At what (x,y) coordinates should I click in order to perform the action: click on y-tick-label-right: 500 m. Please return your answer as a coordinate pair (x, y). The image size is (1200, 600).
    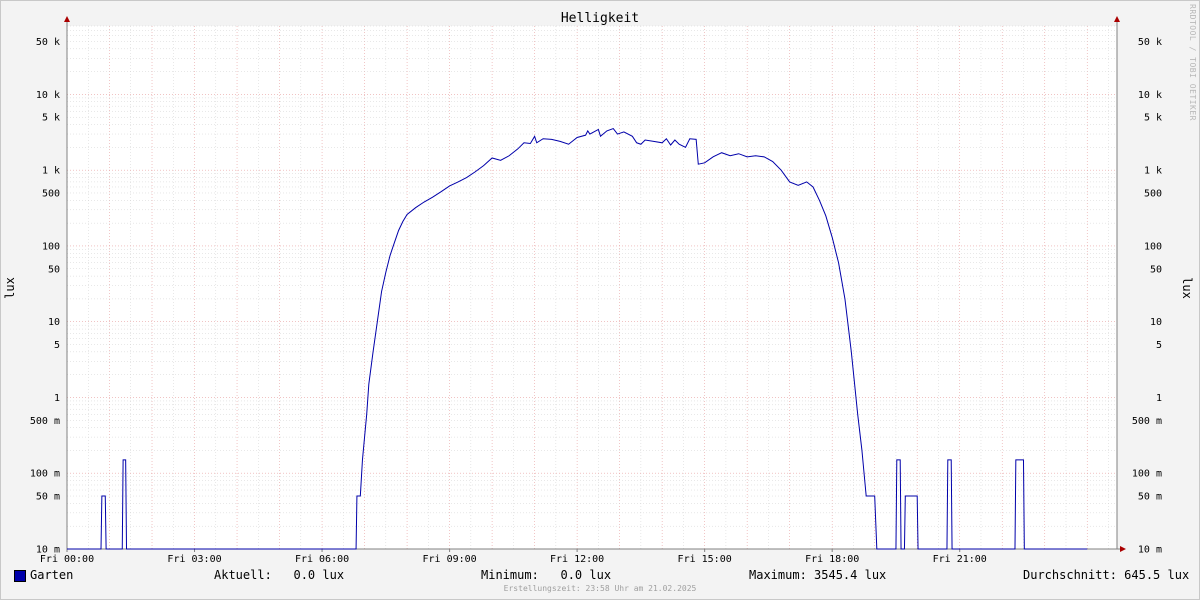
    Looking at the image, I should click on (1147, 421).